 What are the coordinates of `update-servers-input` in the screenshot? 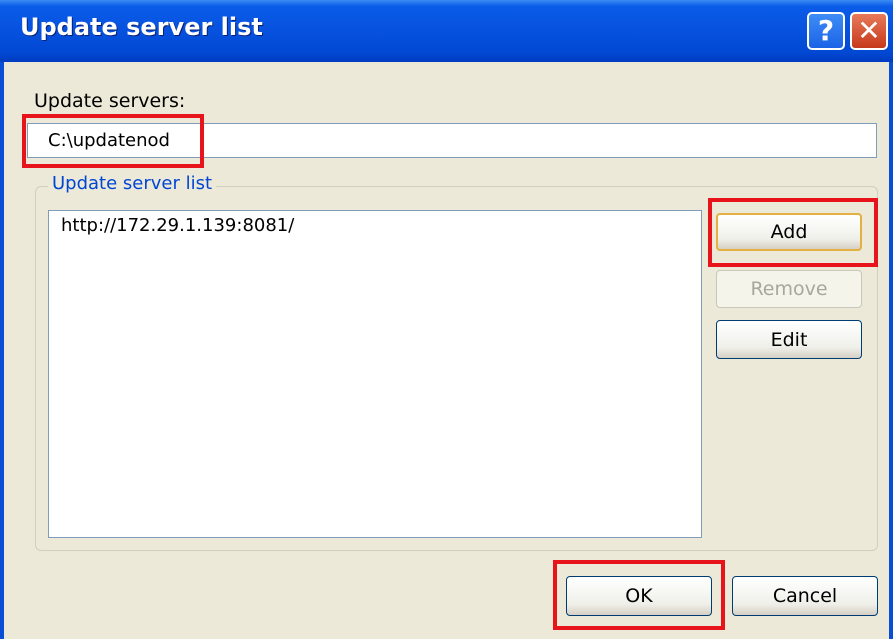 It's located at (452, 140).